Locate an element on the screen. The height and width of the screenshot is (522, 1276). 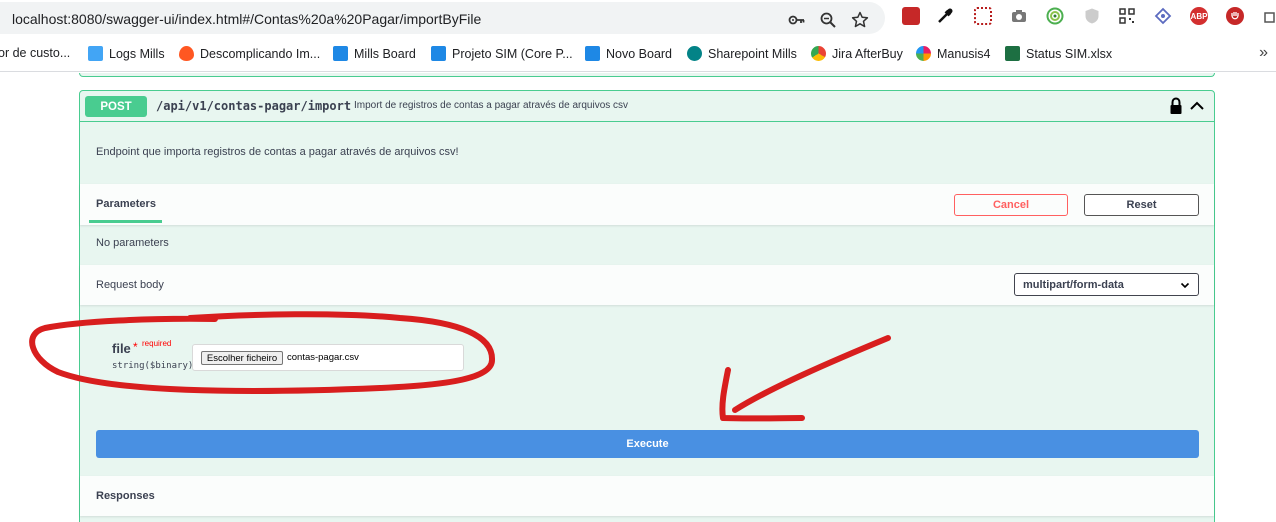
bookmark-label: Novo Board is located at coordinates (639, 53).